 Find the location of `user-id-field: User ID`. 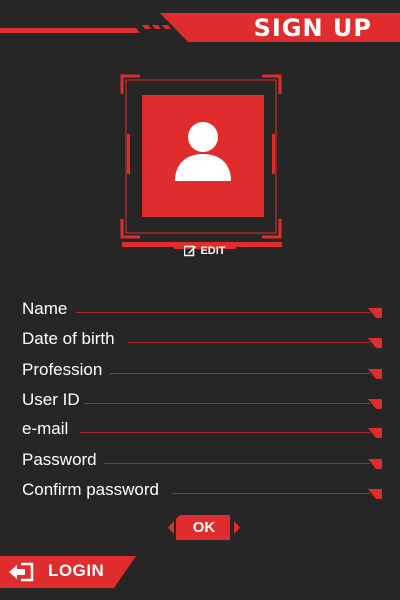

user-id-field: User ID is located at coordinates (200, 403).